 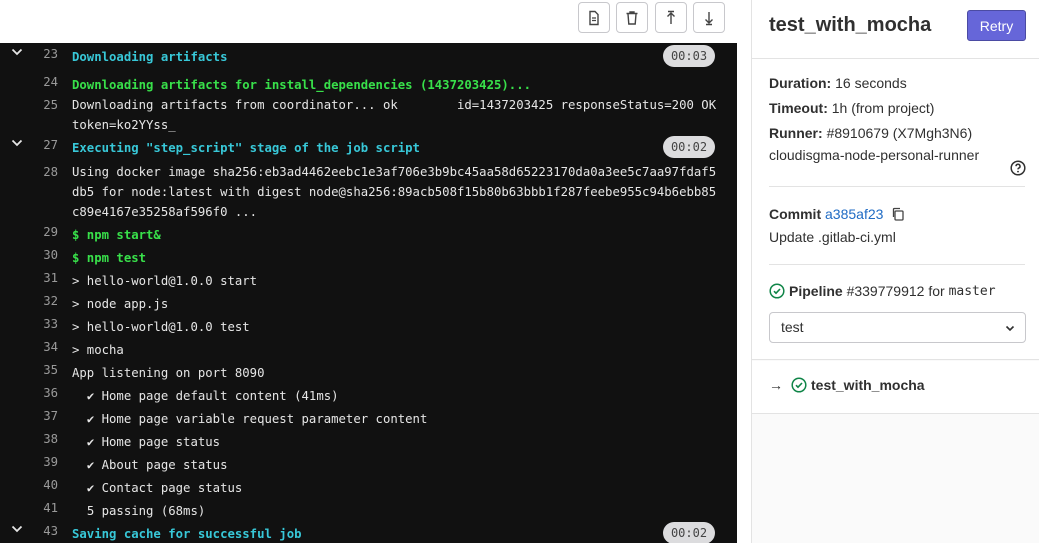 I want to click on log-line-number: 43, so click(x=43, y=531).